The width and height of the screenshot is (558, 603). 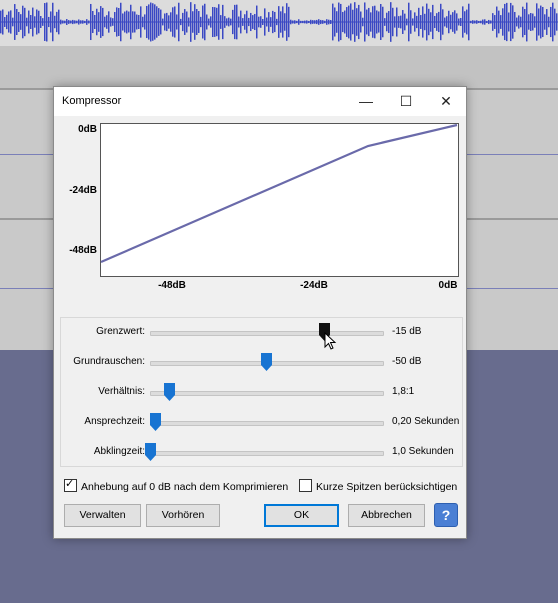 What do you see at coordinates (267, 453) in the screenshot?
I see `release-slider-track` at bounding box center [267, 453].